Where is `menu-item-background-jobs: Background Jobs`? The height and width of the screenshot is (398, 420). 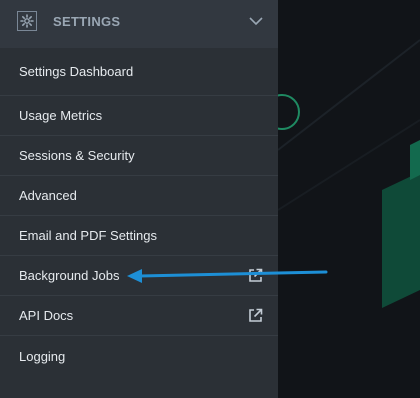 menu-item-background-jobs: Background Jobs is located at coordinates (139, 276).